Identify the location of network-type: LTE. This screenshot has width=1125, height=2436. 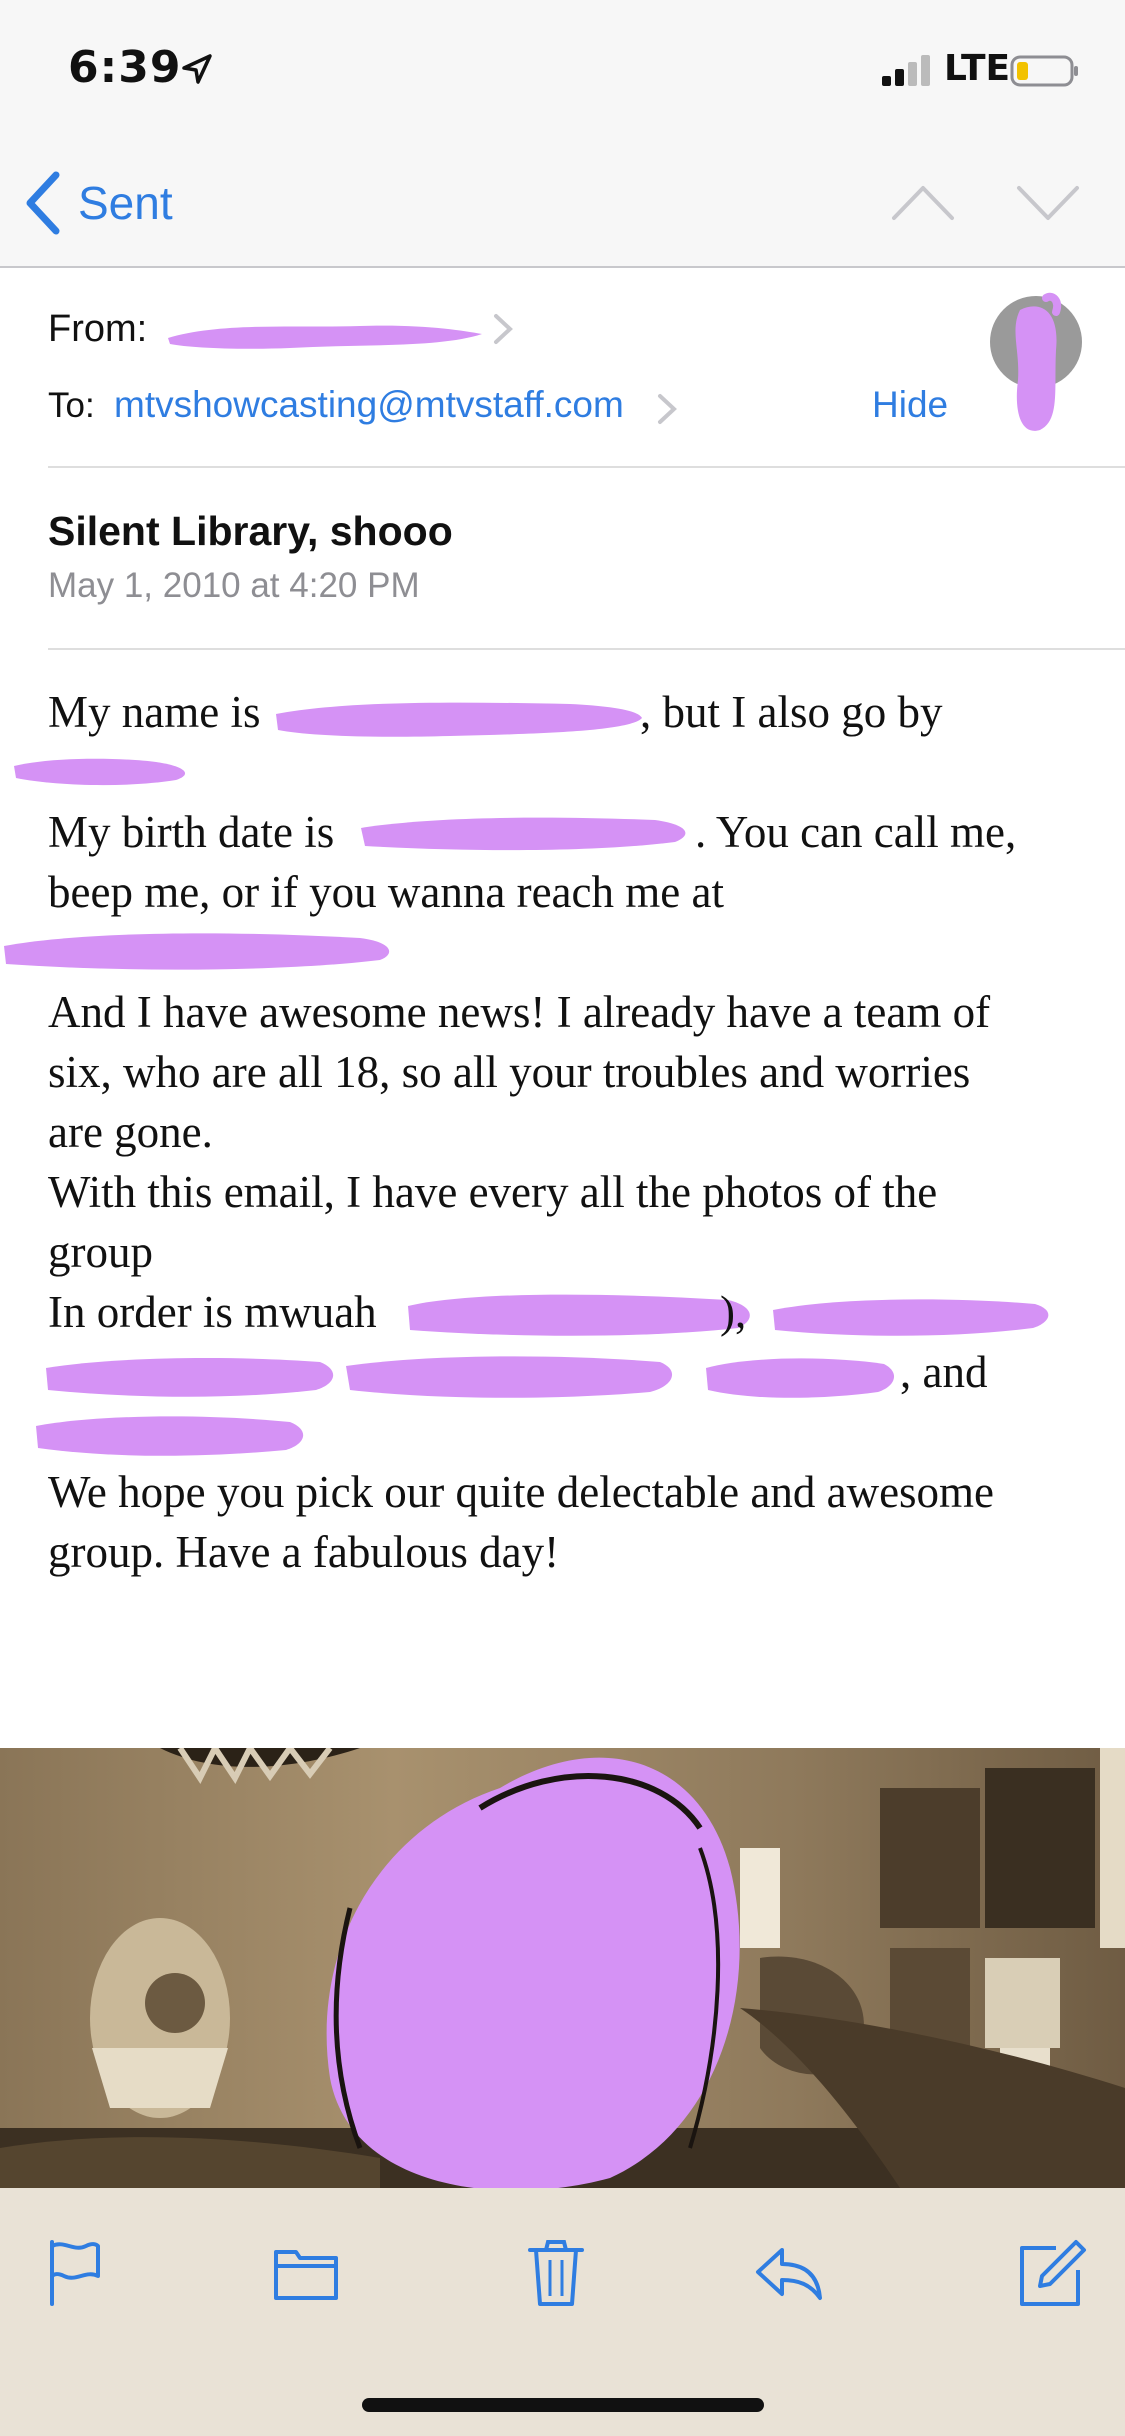
(977, 68).